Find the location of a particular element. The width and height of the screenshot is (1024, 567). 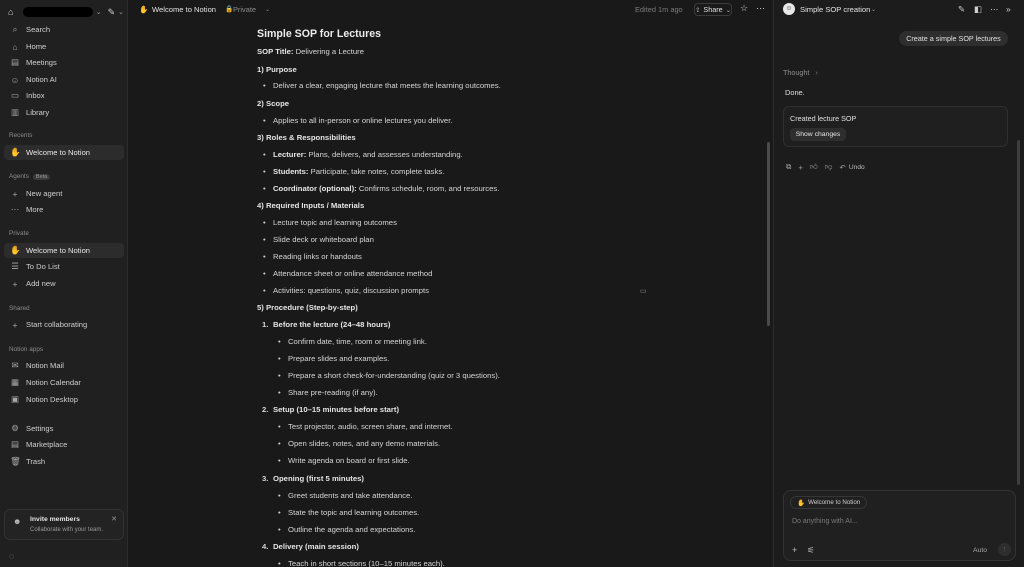

pencil-square-icon: ✎ is located at coordinates (112, 12).